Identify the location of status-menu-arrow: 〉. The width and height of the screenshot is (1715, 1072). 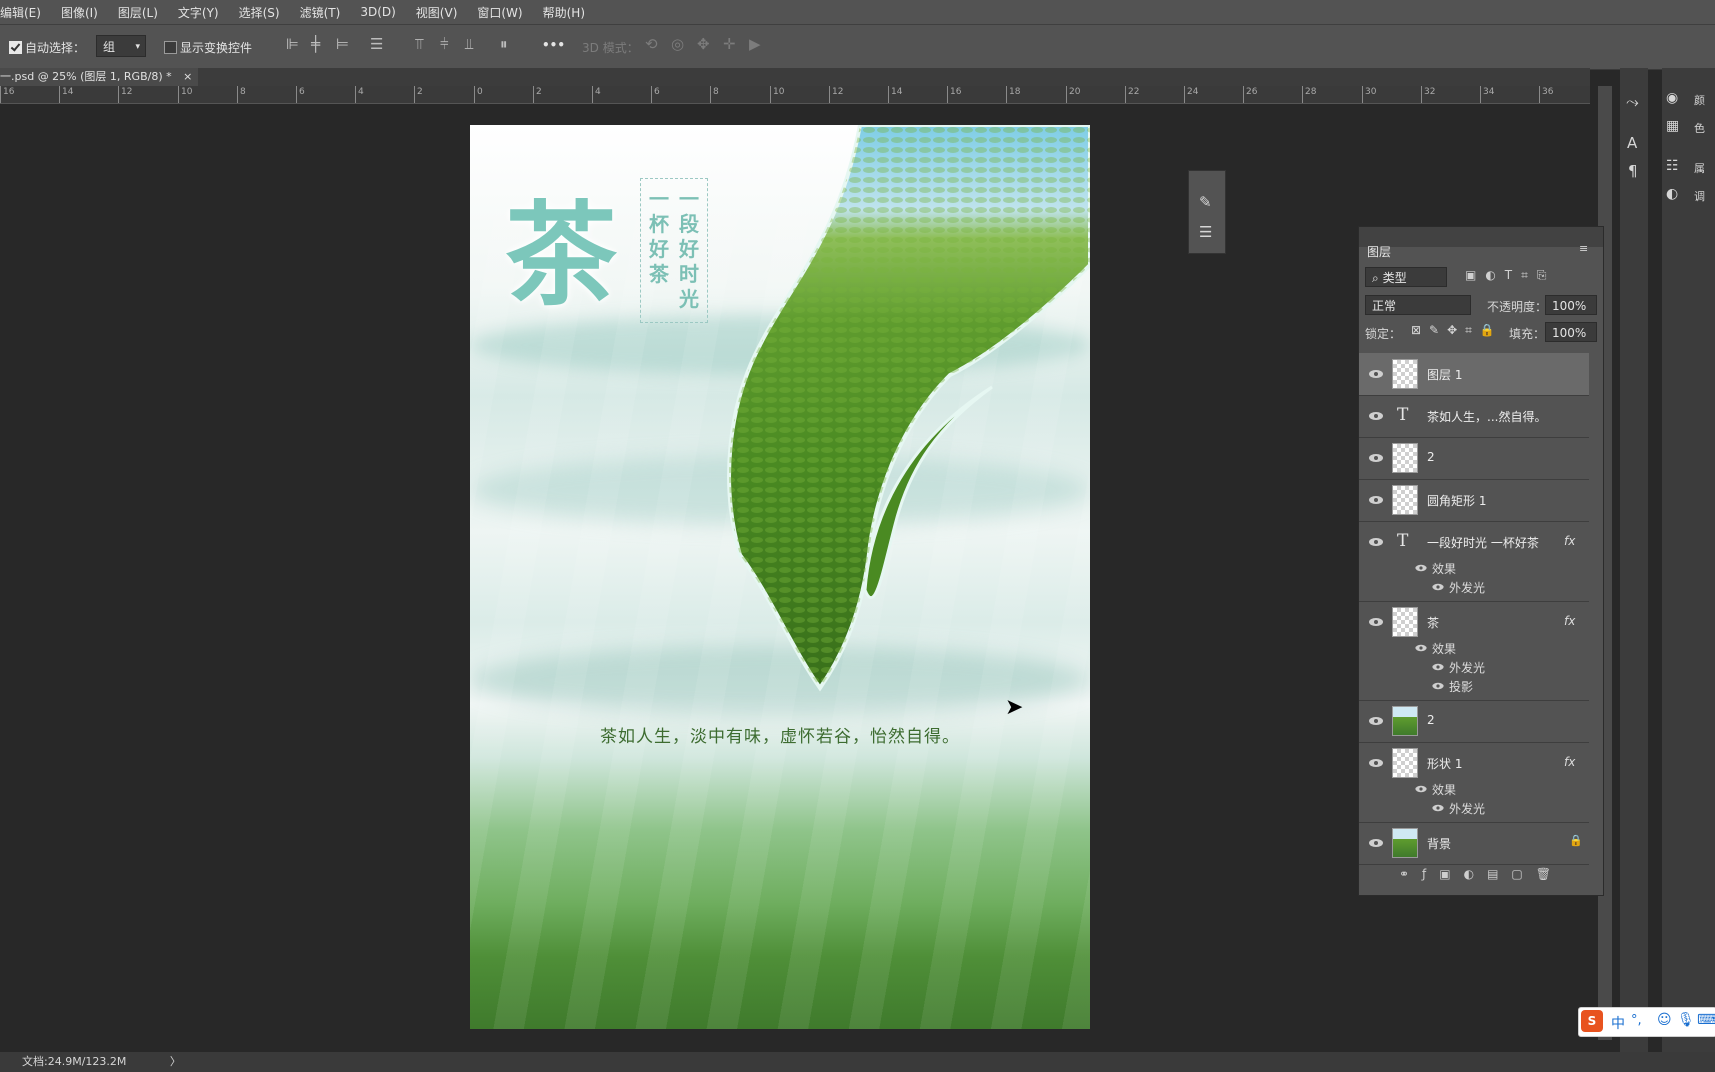
(175, 1061).